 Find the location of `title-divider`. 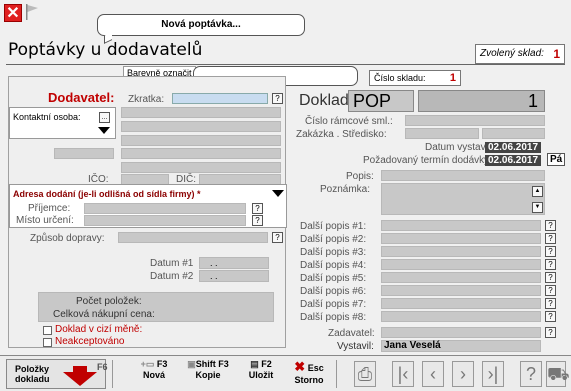

title-divider is located at coordinates (285, 64).